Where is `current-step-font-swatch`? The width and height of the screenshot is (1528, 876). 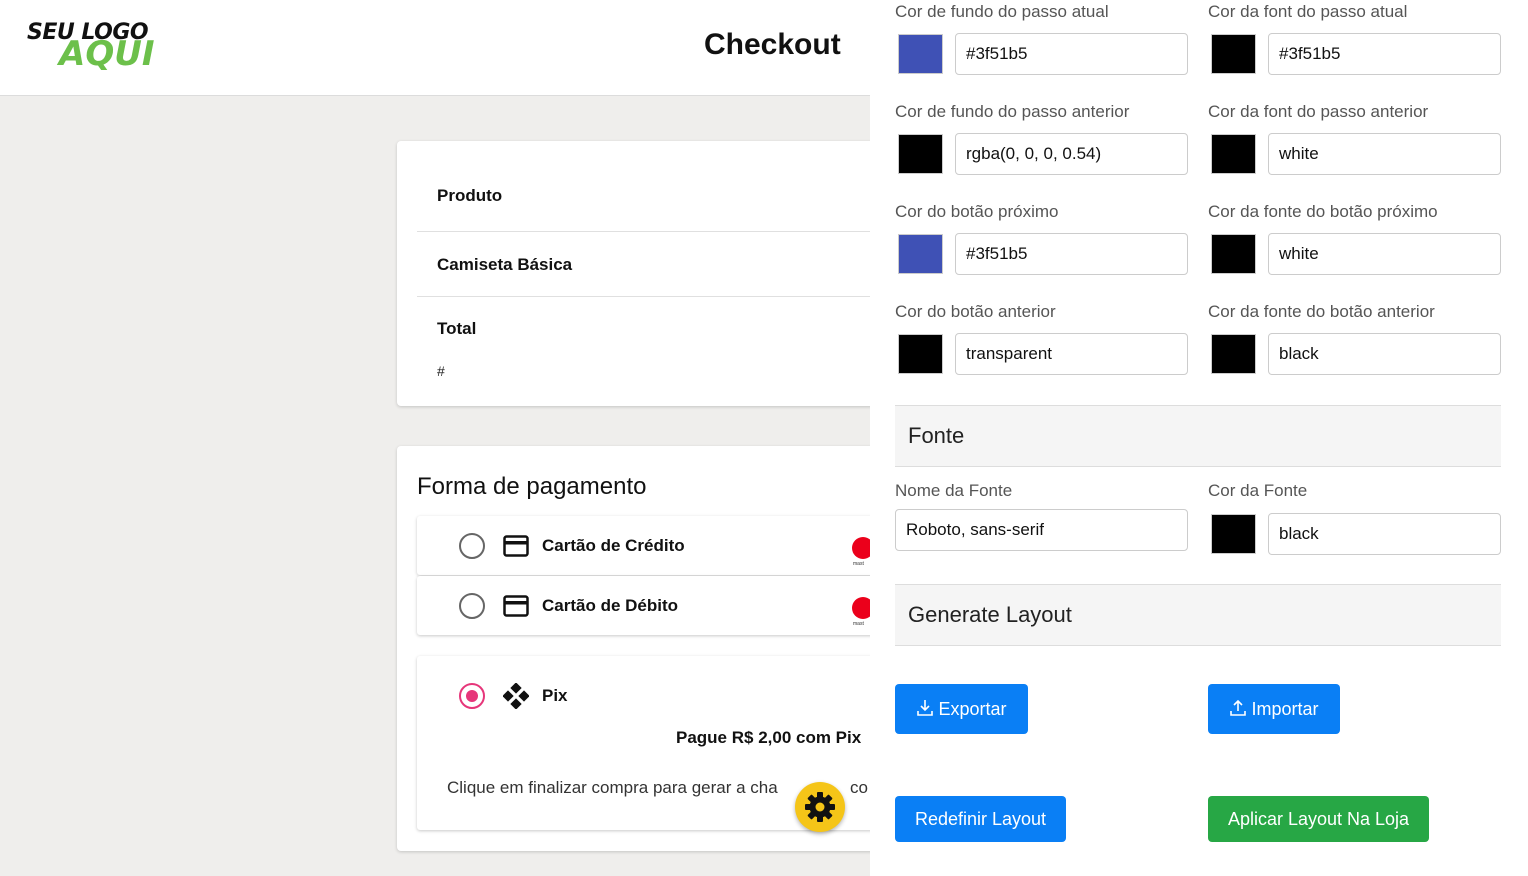
current-step-font-swatch is located at coordinates (1233, 54).